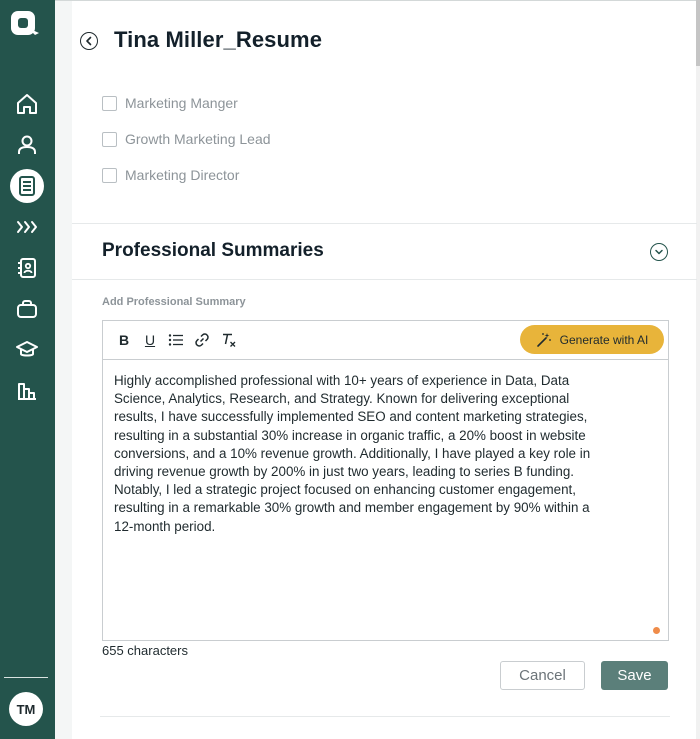 Image resolution: width=700 pixels, height=739 pixels. I want to click on nav-analytics, so click(27, 391).